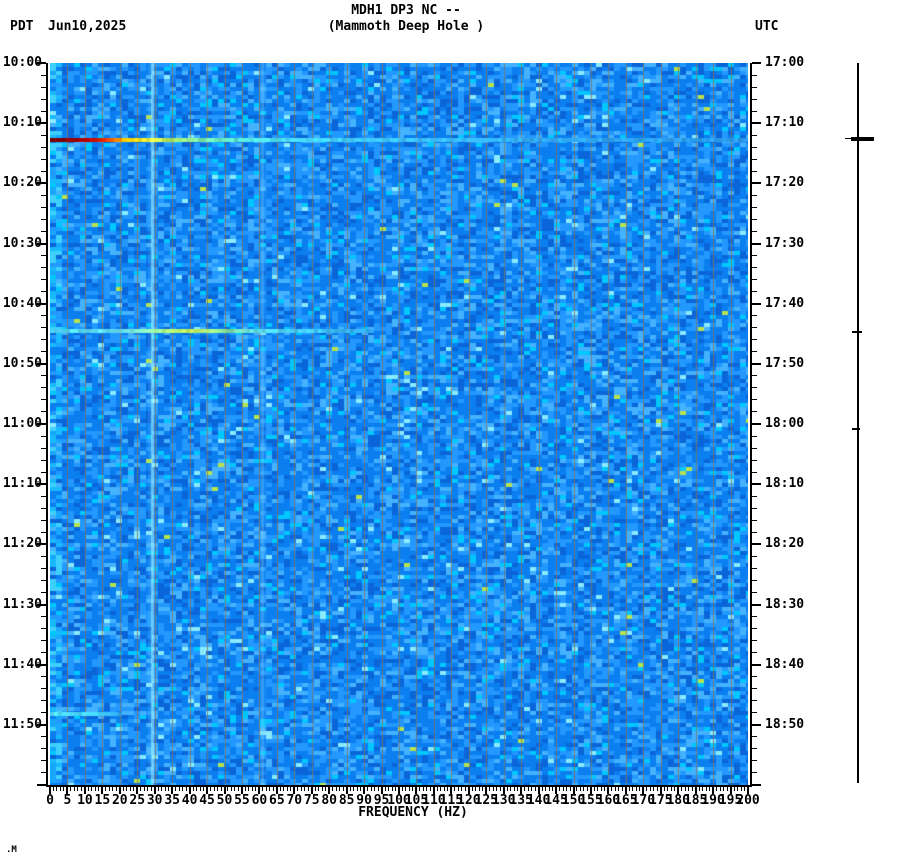  Describe the element at coordinates (785, 303) in the screenshot. I see `right-time-label: 17:40` at that location.